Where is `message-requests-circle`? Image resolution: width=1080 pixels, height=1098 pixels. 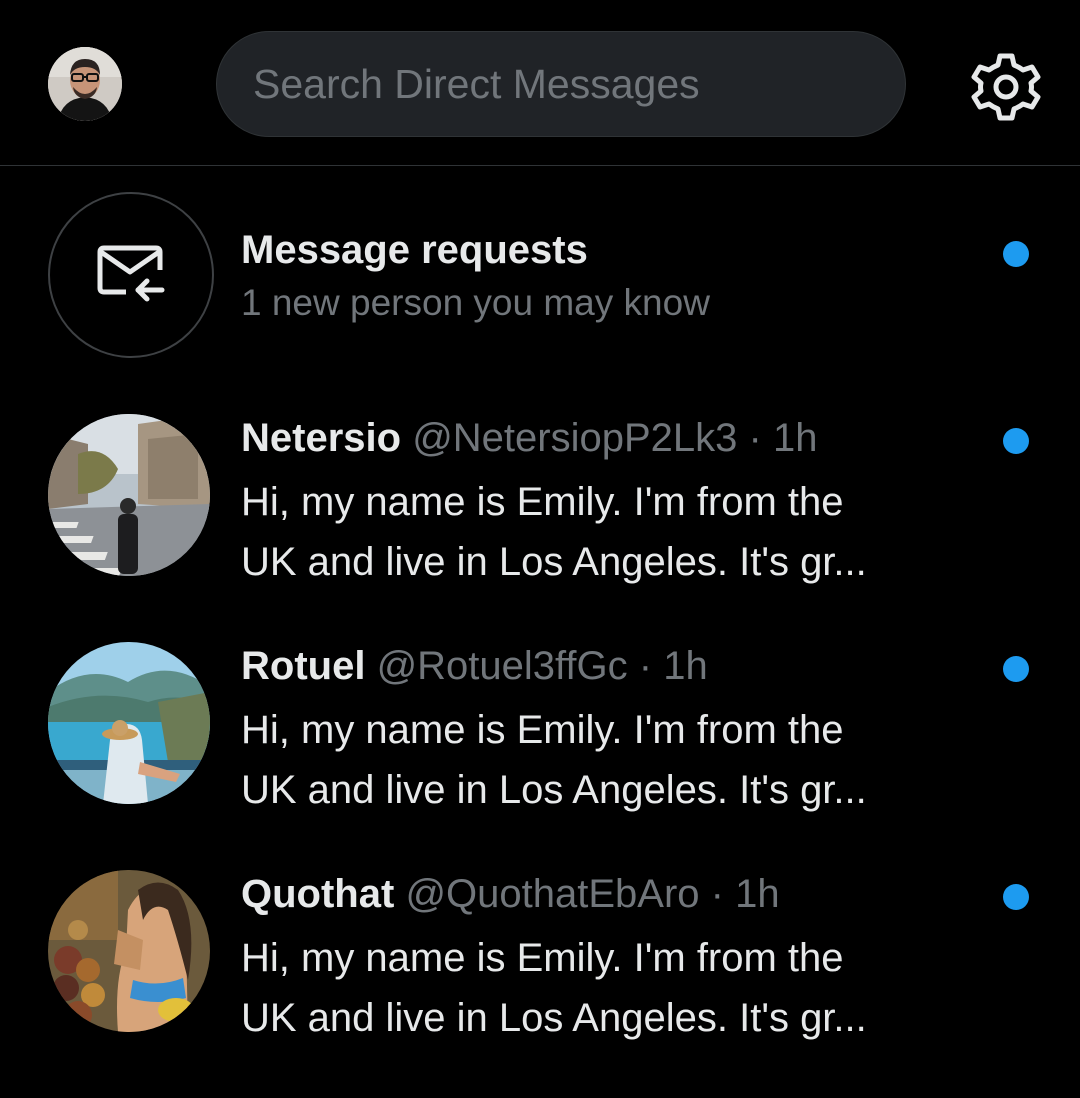
message-requests-circle is located at coordinates (131, 275).